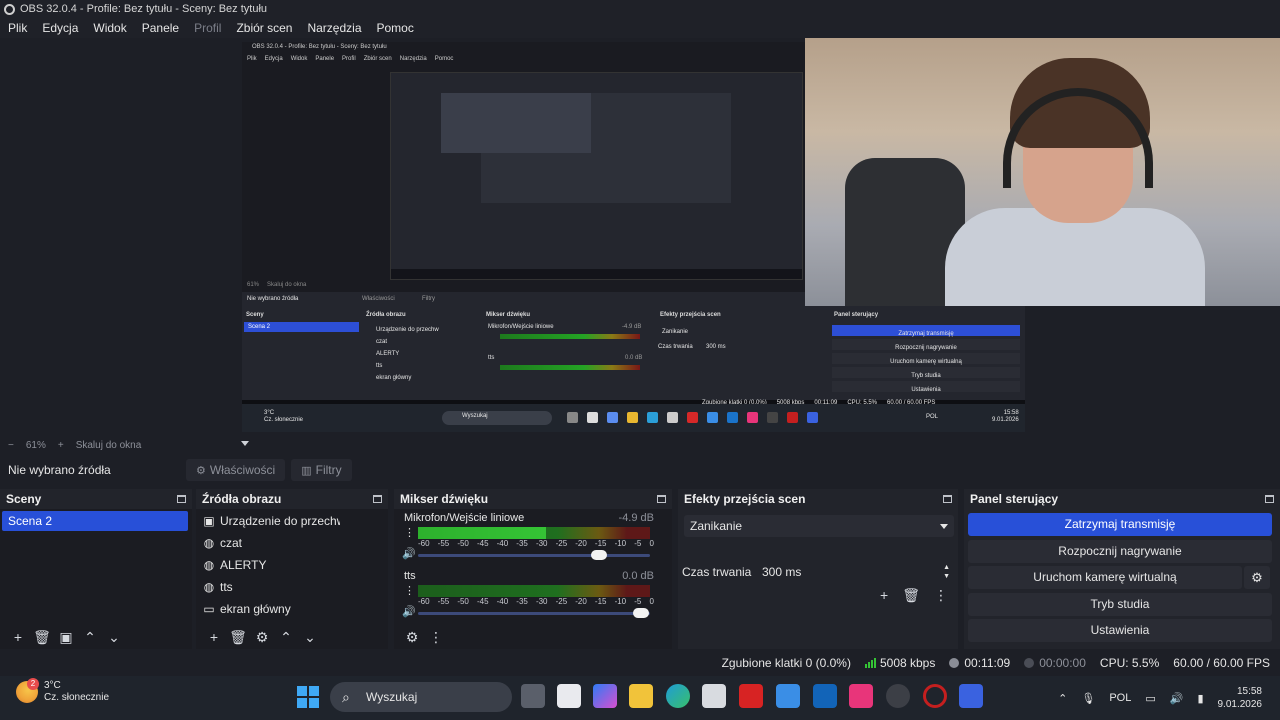 Image resolution: width=1280 pixels, height=720 pixels. Describe the element at coordinates (60, 28) in the screenshot. I see `menu-edycja: Edycja` at that location.